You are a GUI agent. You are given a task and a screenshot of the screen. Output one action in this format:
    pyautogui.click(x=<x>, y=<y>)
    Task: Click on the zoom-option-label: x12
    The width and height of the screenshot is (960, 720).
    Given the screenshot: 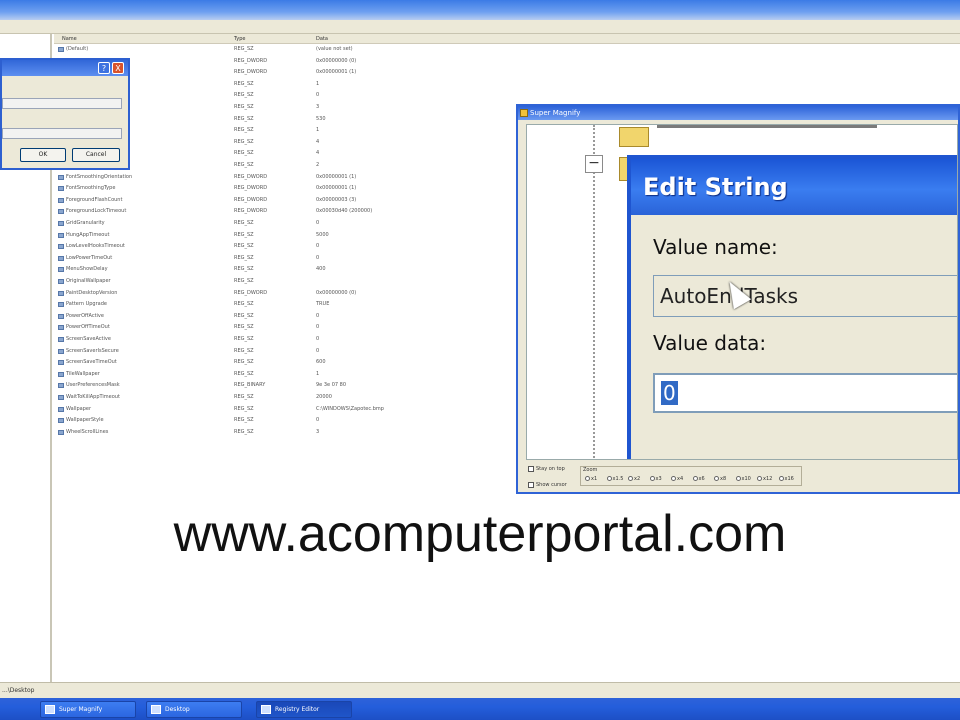 What is the action you would take?
    pyautogui.click(x=768, y=479)
    